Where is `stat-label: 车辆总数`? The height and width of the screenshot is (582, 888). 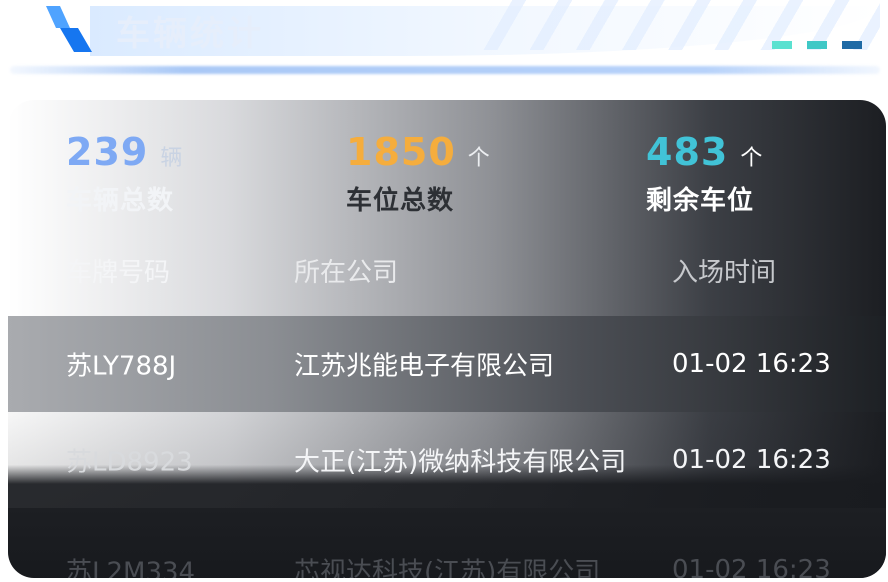 stat-label: 车辆总数 is located at coordinates (120, 201).